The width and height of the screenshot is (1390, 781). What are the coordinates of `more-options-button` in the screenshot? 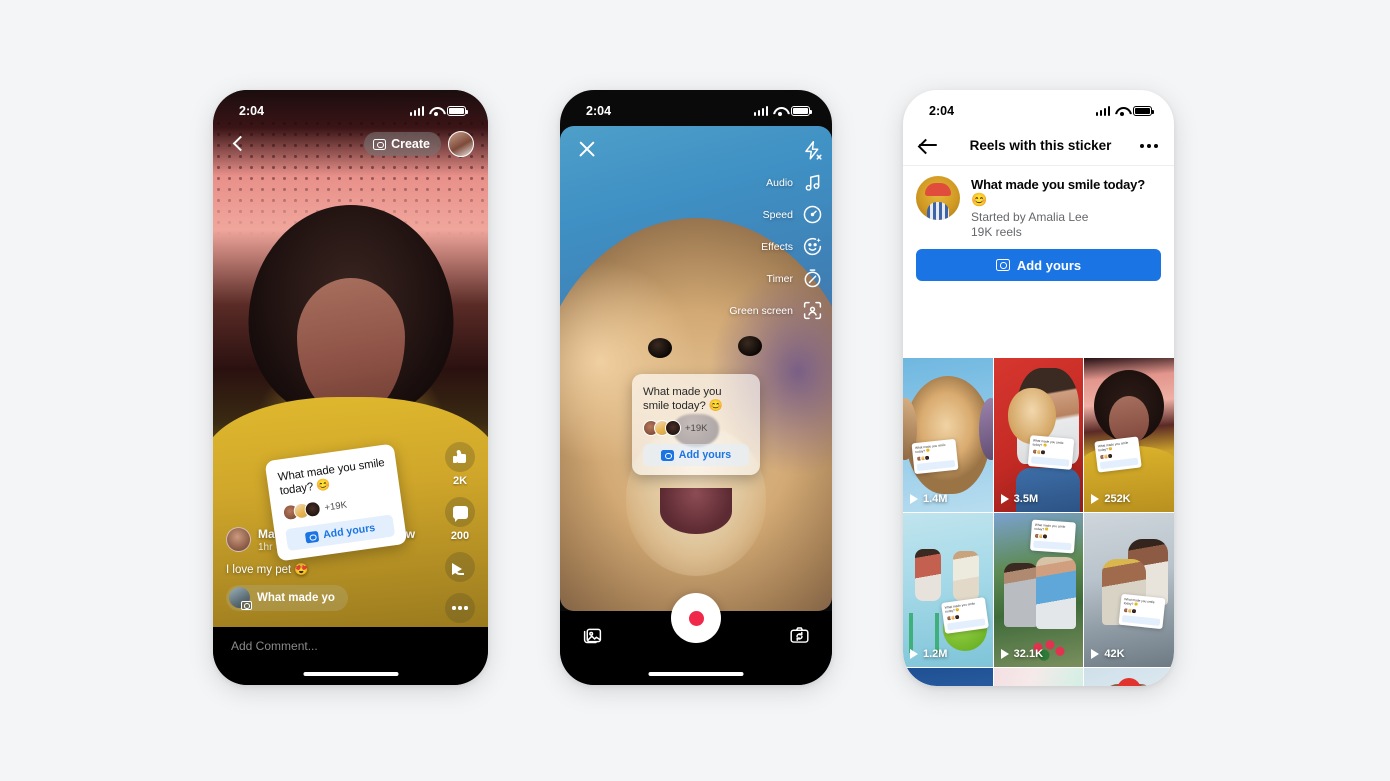 It's located at (460, 608).